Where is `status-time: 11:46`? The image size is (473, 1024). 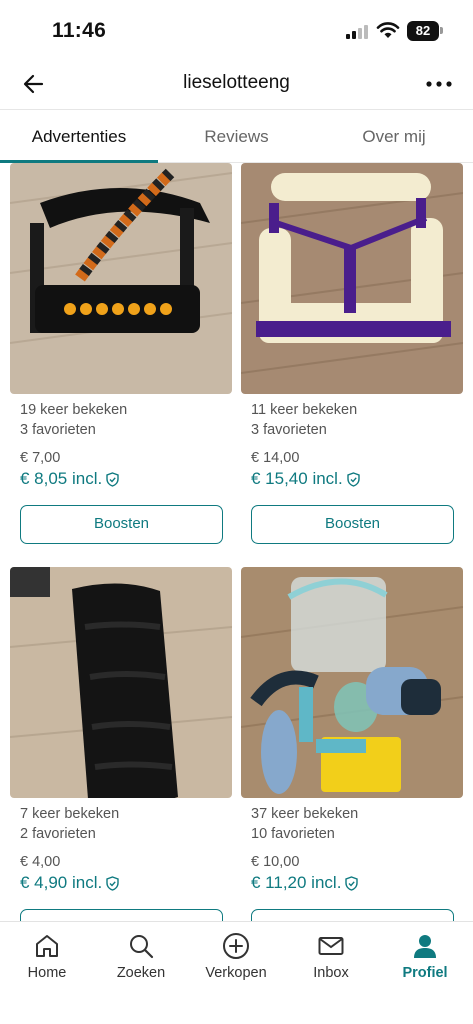
status-time: 11:46 is located at coordinates (79, 30).